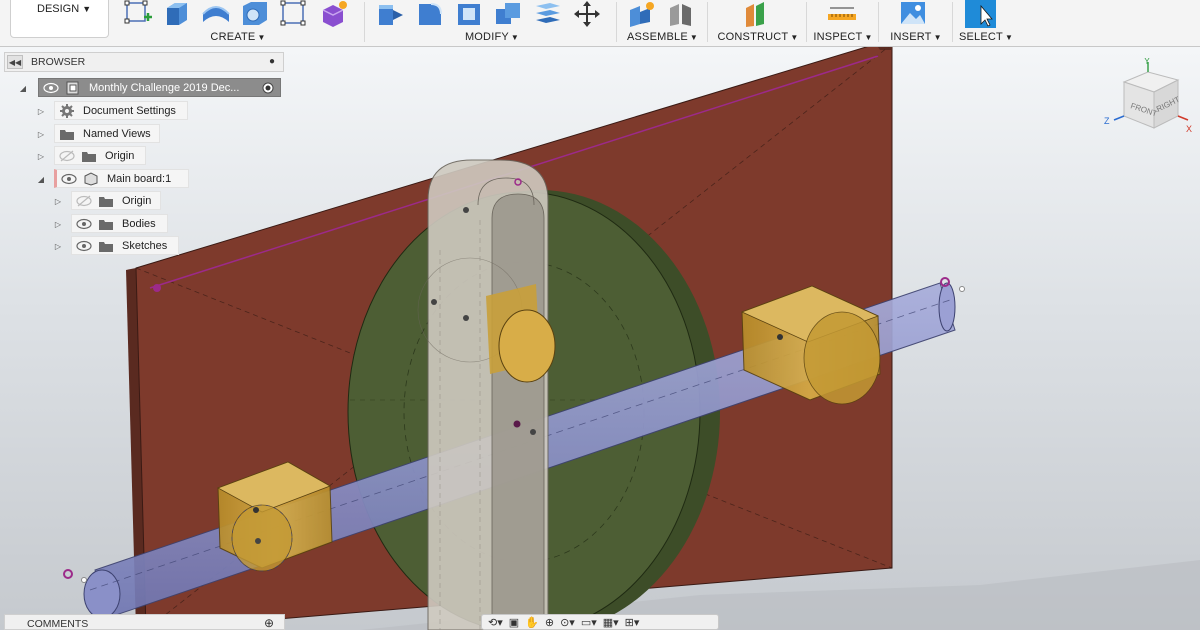 The width and height of the screenshot is (1200, 630). Describe the element at coordinates (986, 37) in the screenshot. I see `select-menu: SELECT ▼` at that location.